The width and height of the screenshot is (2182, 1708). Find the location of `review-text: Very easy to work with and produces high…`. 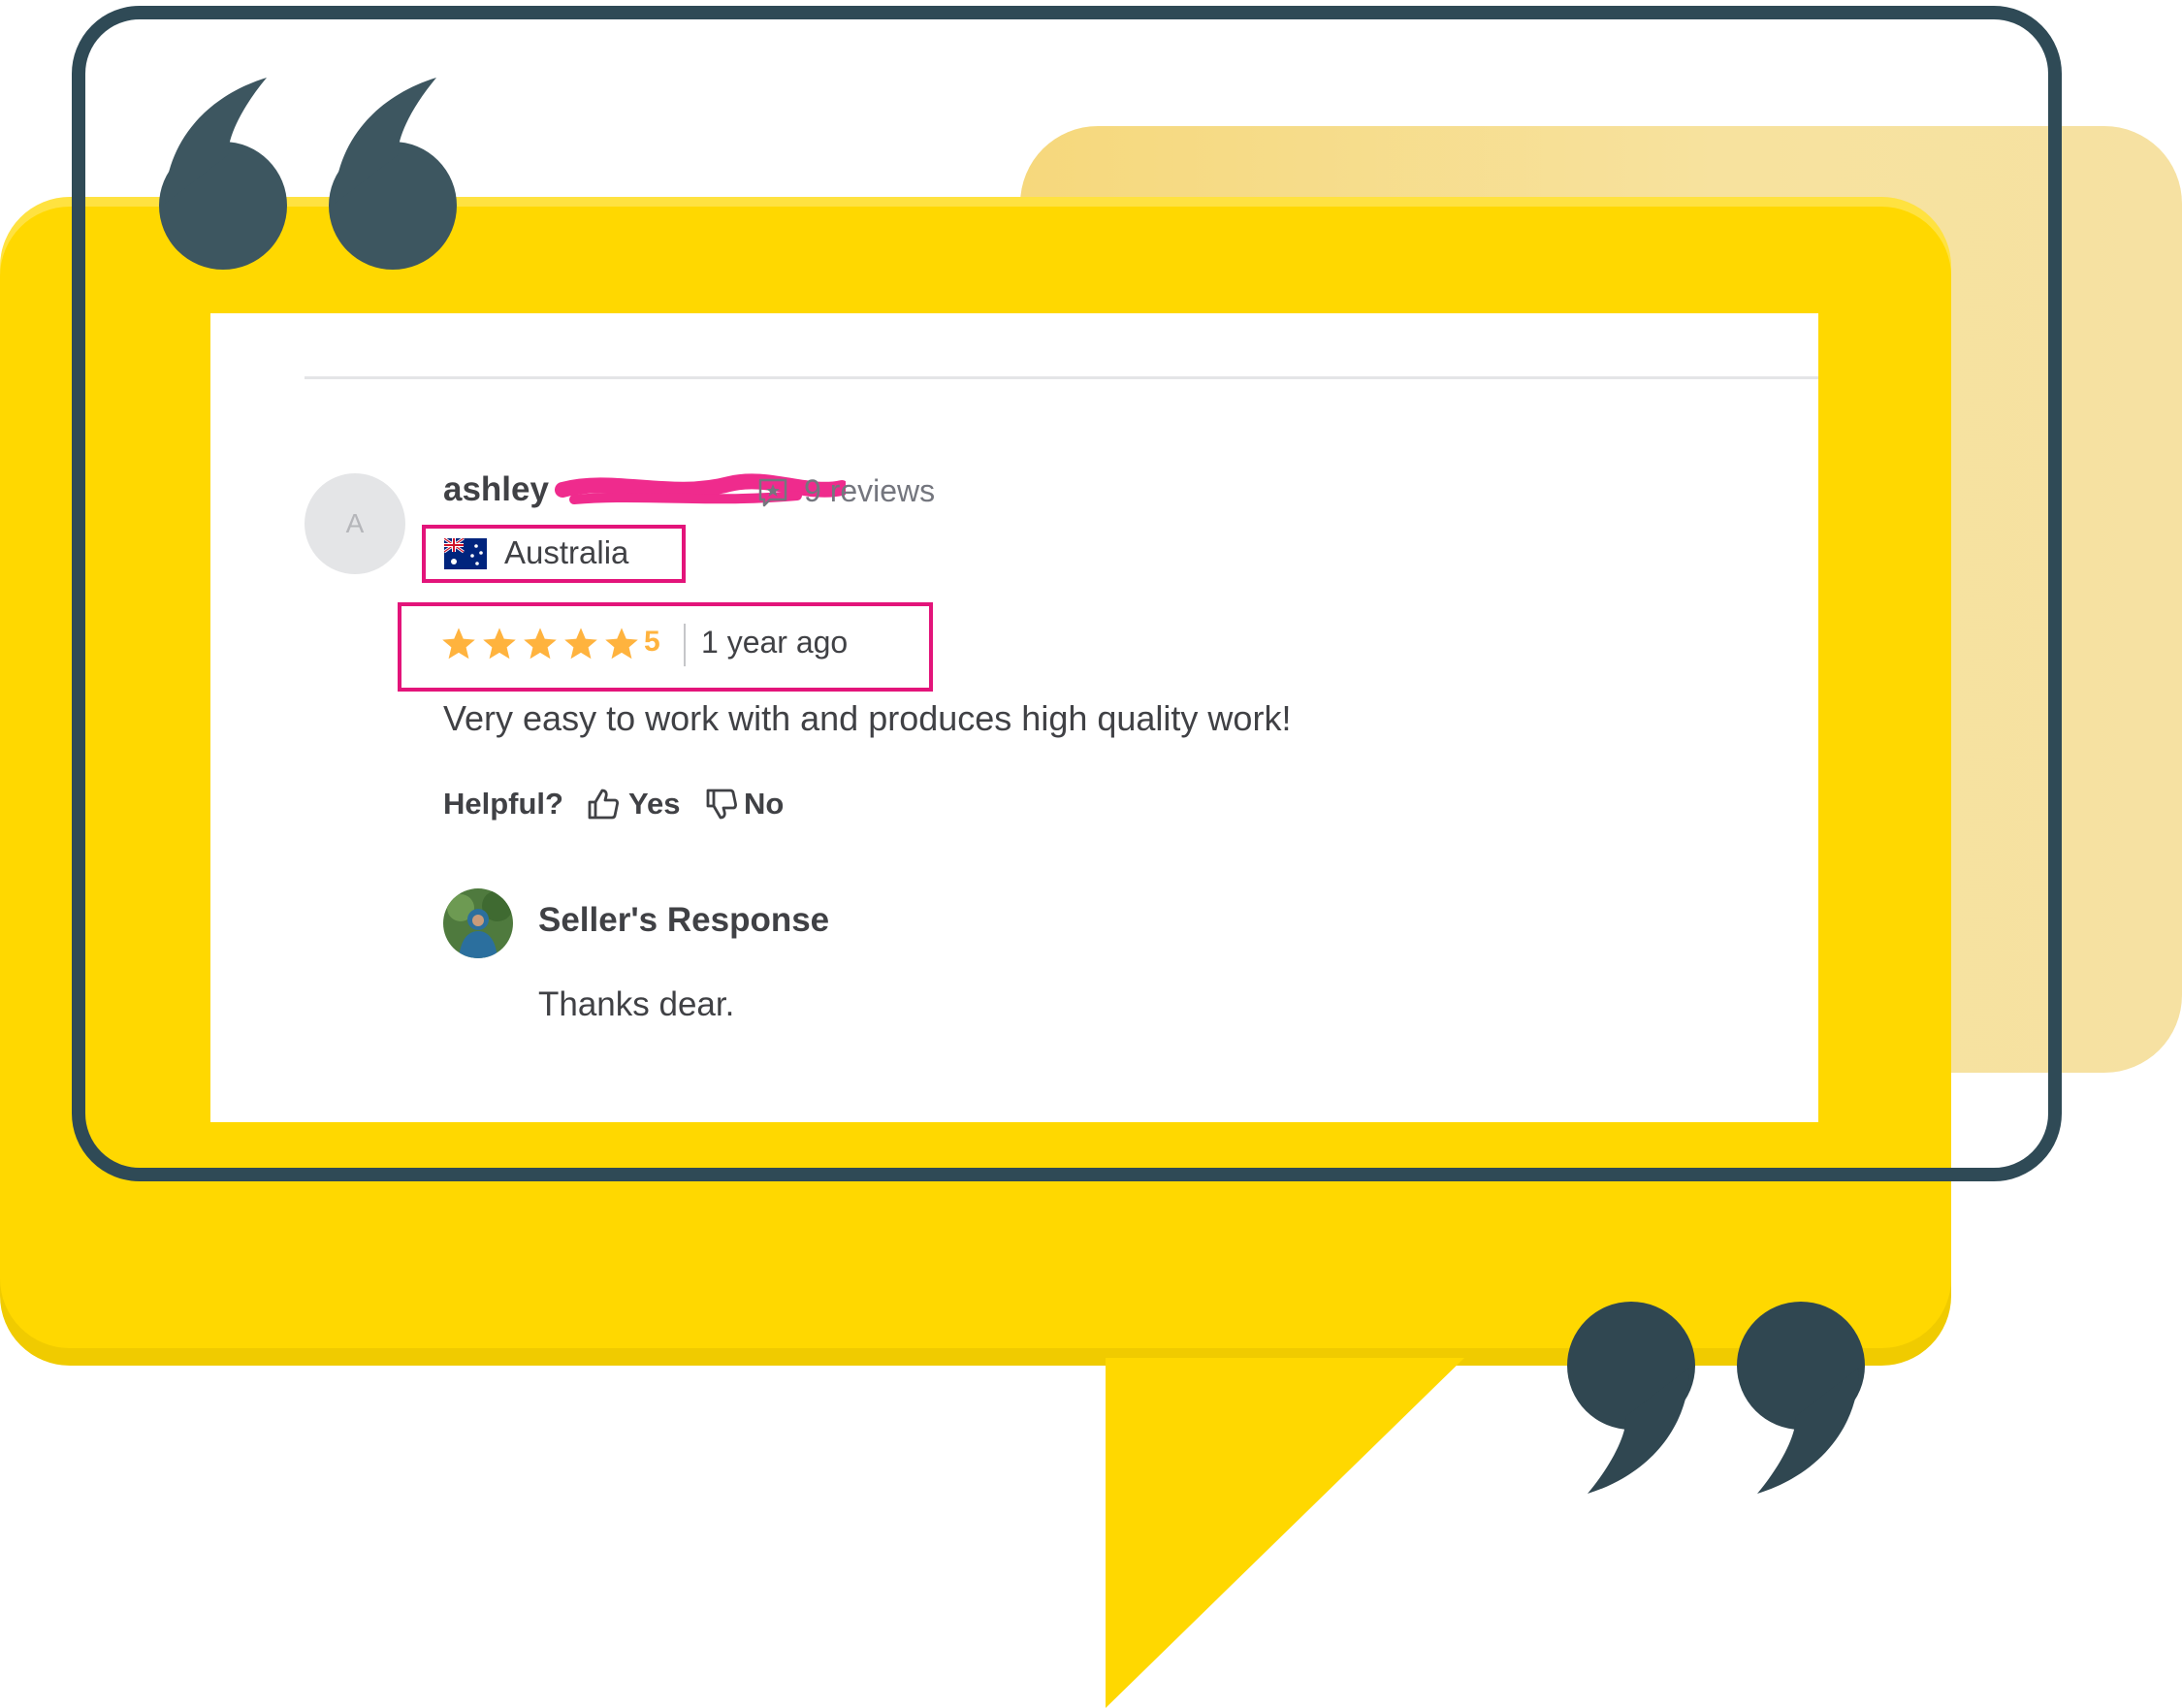

review-text: Very easy to work with and produces high… is located at coordinates (867, 718).